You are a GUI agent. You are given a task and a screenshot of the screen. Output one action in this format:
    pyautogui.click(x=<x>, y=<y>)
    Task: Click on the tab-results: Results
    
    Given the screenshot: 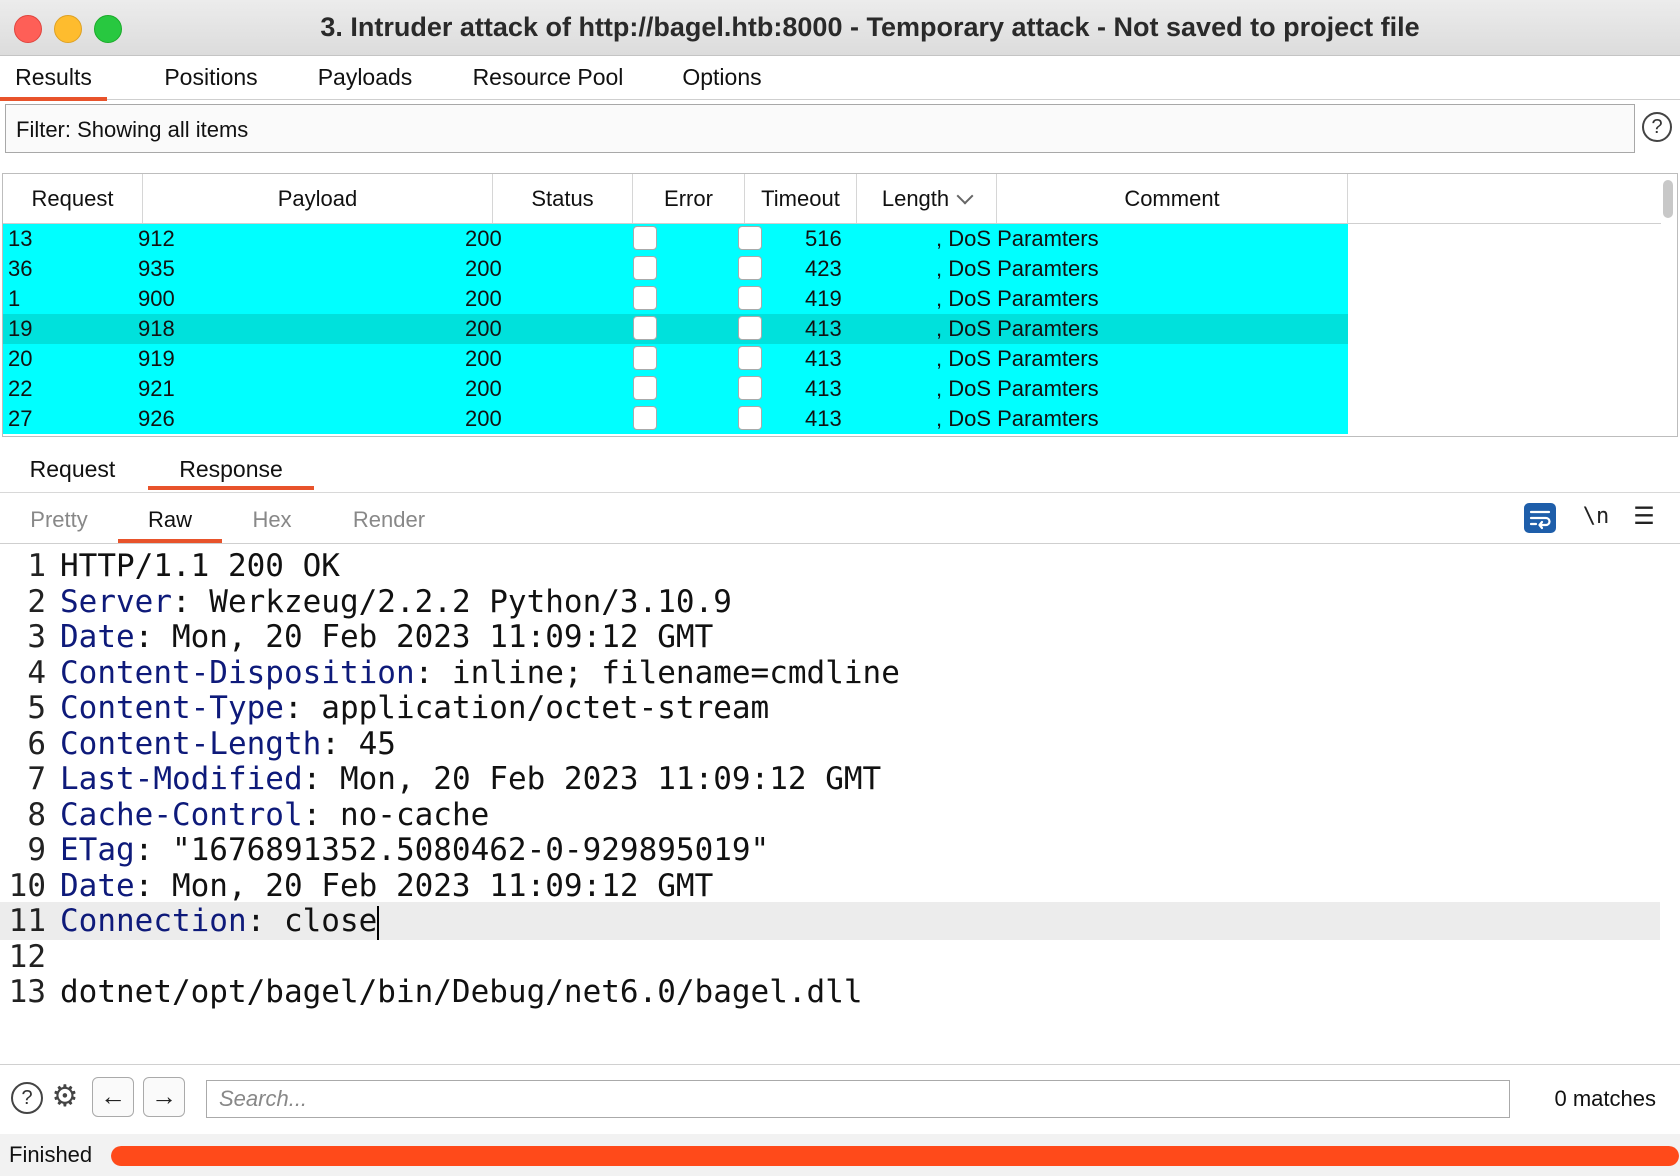 What is the action you would take?
    pyautogui.click(x=53, y=78)
    